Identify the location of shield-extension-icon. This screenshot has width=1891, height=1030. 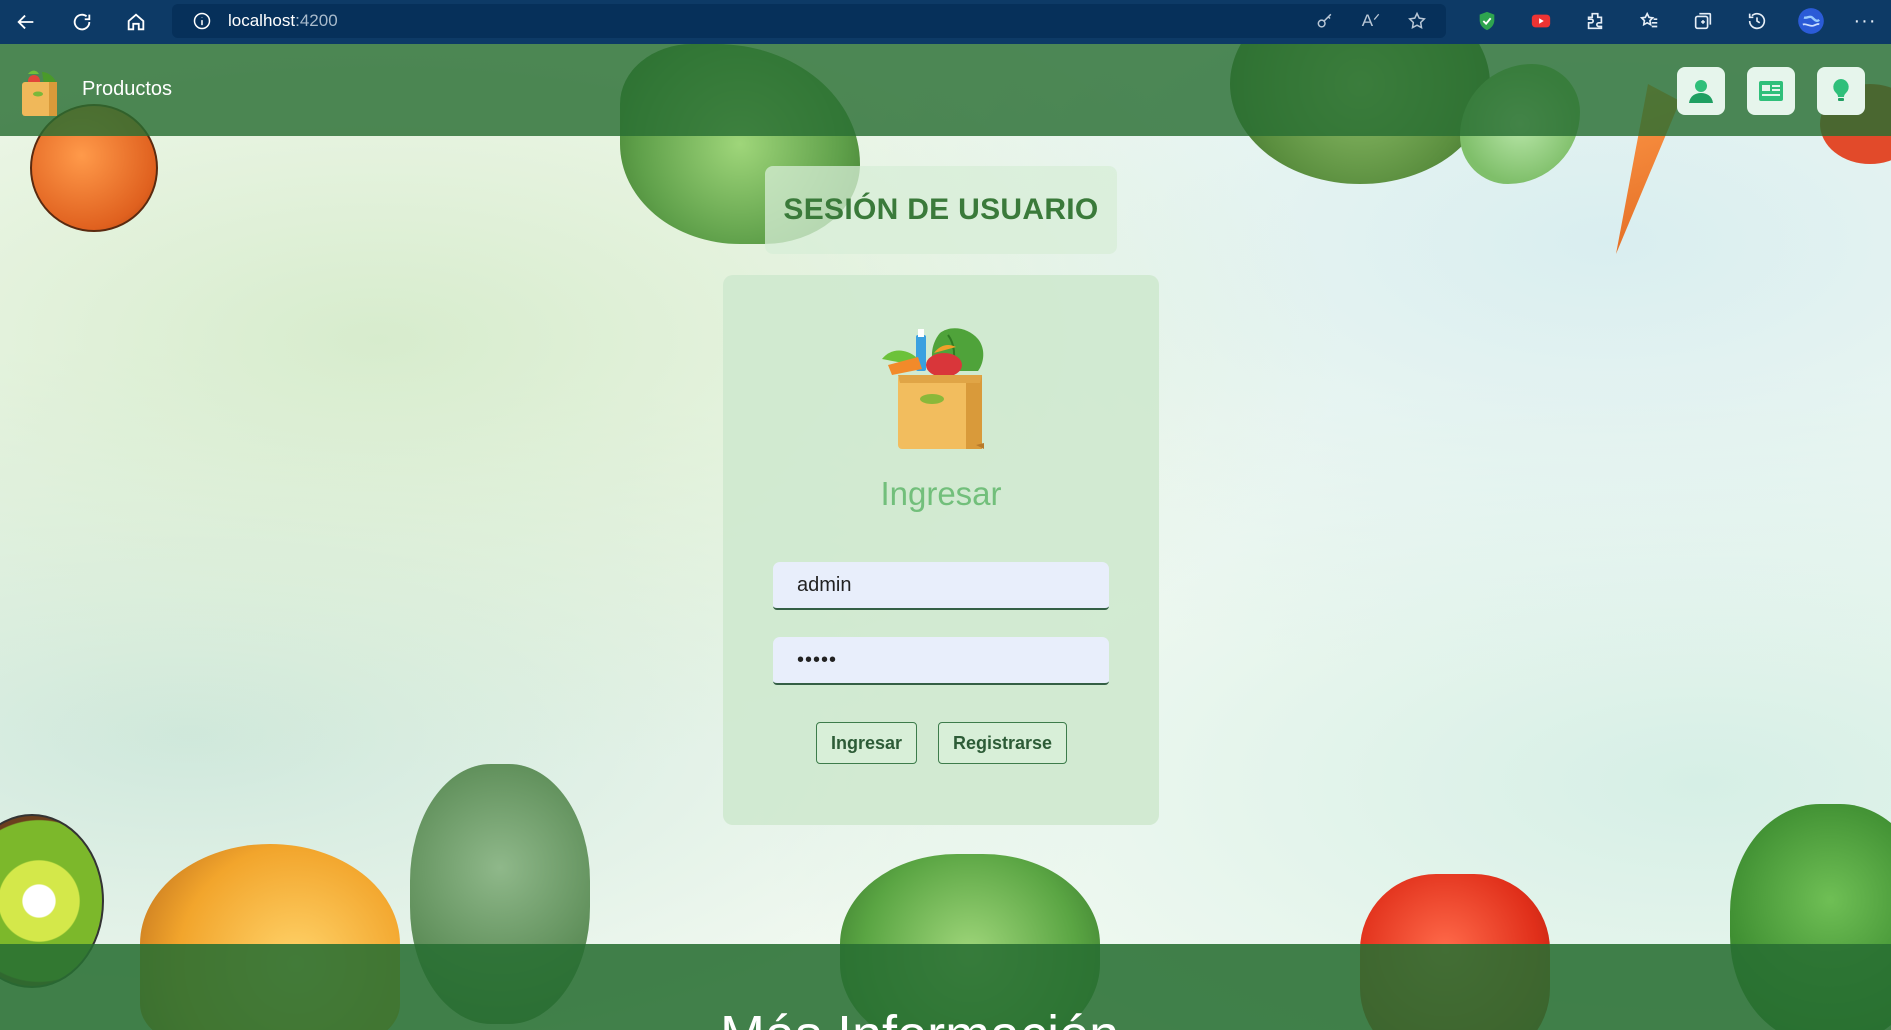
(1487, 21).